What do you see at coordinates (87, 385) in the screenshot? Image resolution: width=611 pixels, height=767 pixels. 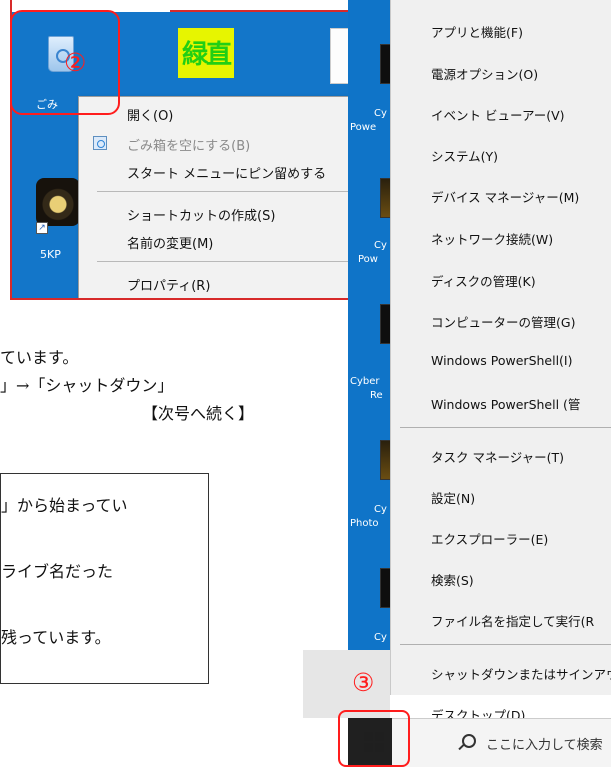 I see `body-text-line-2: 」→「シャットダウン」` at bounding box center [87, 385].